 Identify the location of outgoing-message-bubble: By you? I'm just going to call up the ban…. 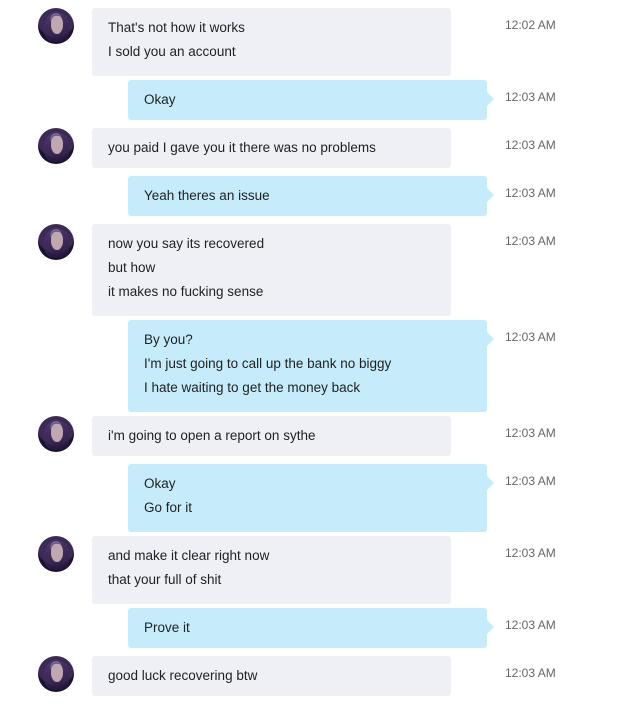
(311, 366).